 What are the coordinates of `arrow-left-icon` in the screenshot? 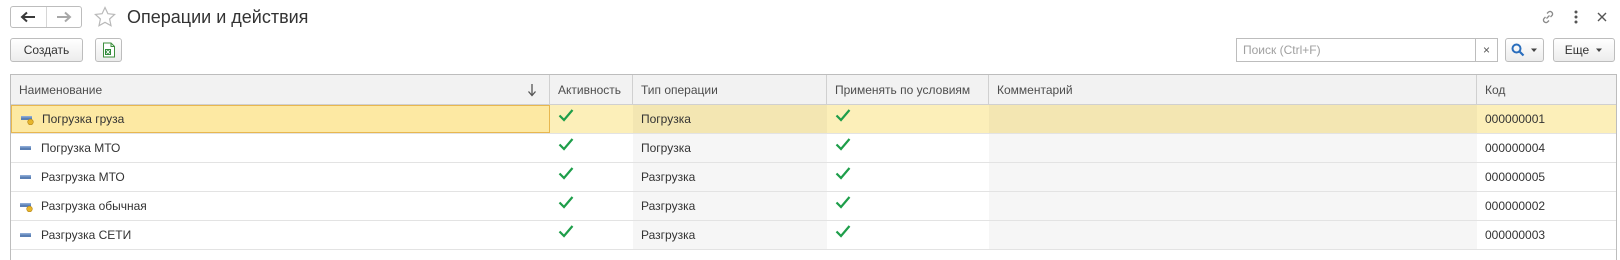 It's located at (28, 17).